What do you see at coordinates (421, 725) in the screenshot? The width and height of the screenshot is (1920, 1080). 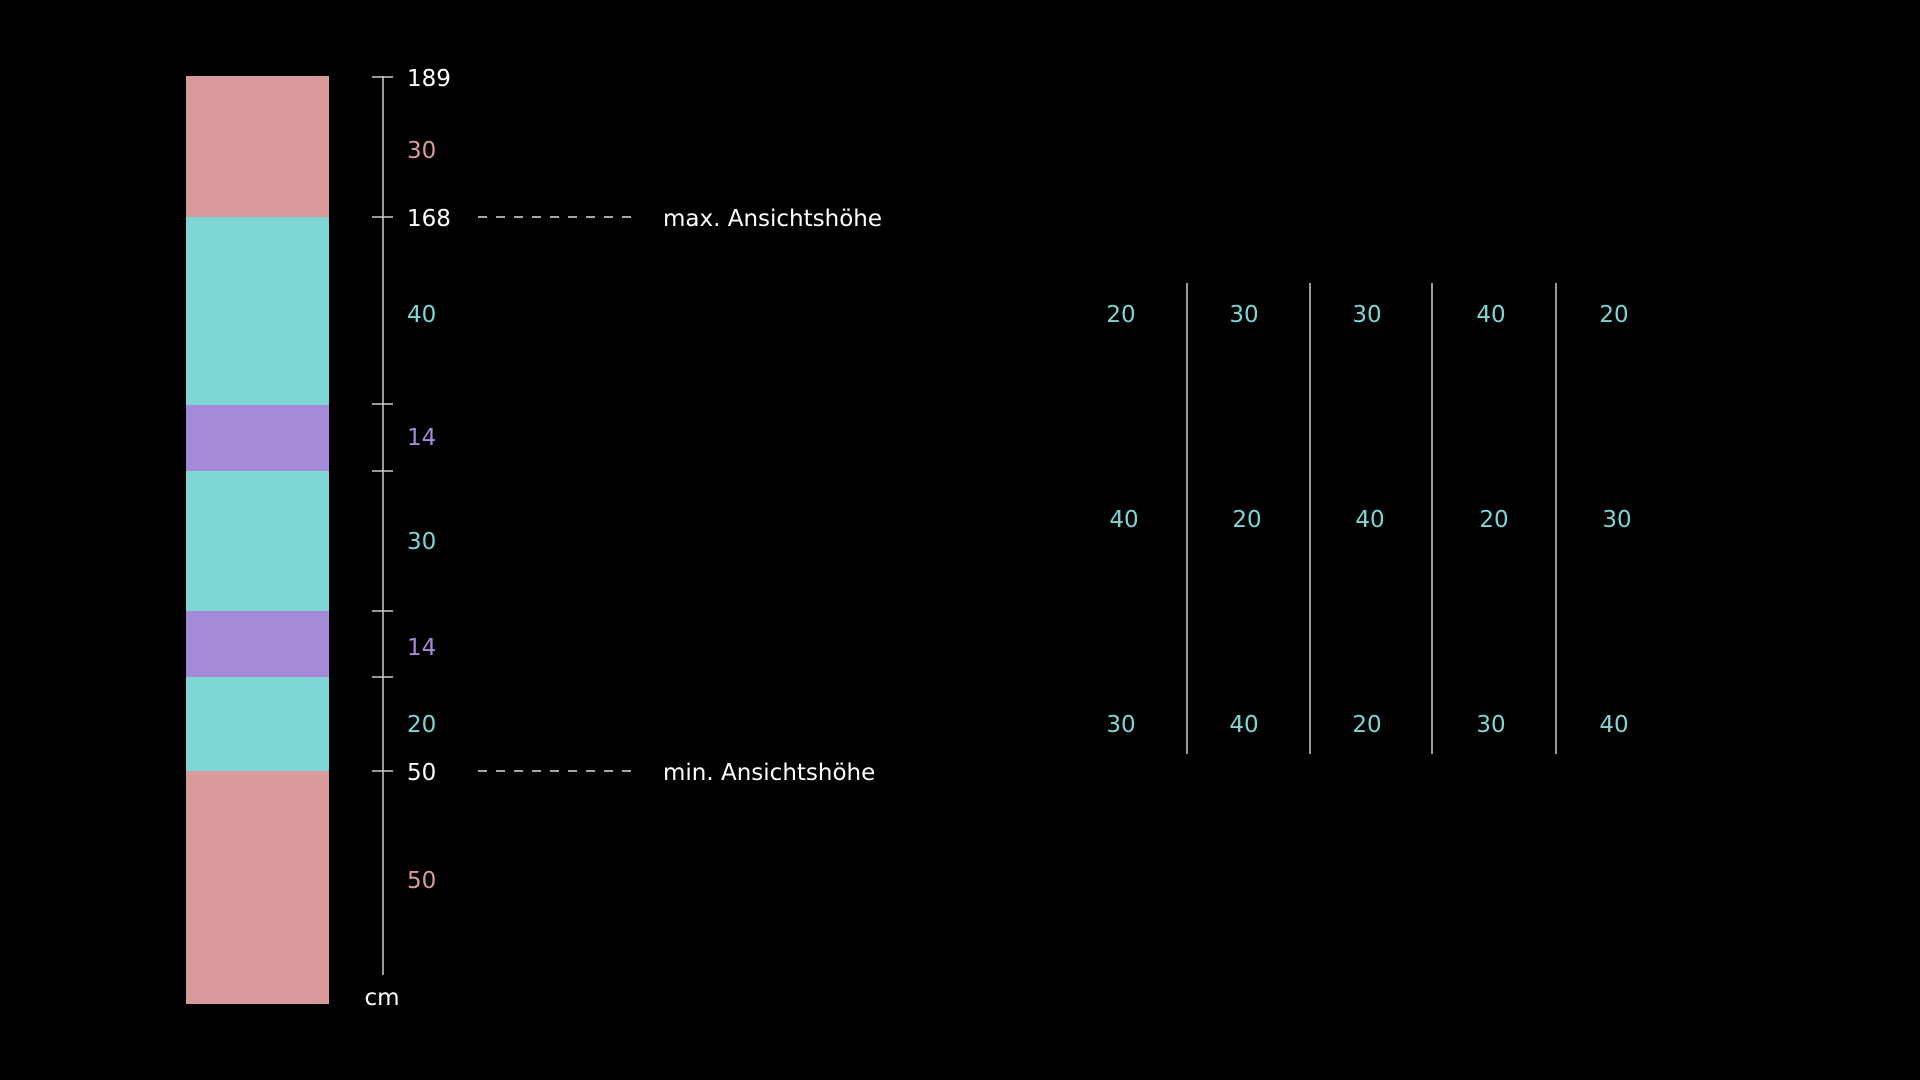 I see `segment-label: 20` at bounding box center [421, 725].